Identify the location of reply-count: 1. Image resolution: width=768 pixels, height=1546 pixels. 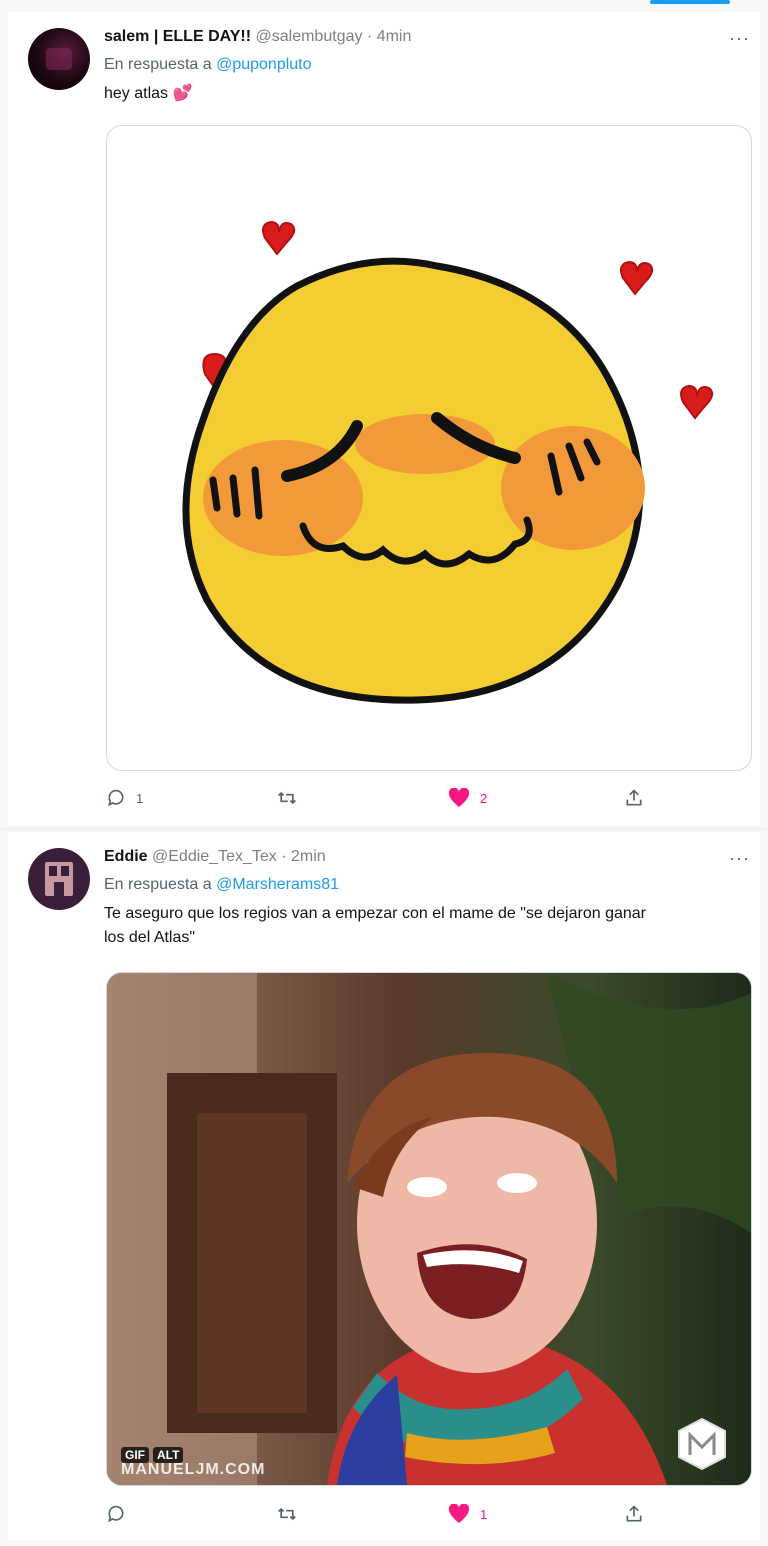
(140, 798).